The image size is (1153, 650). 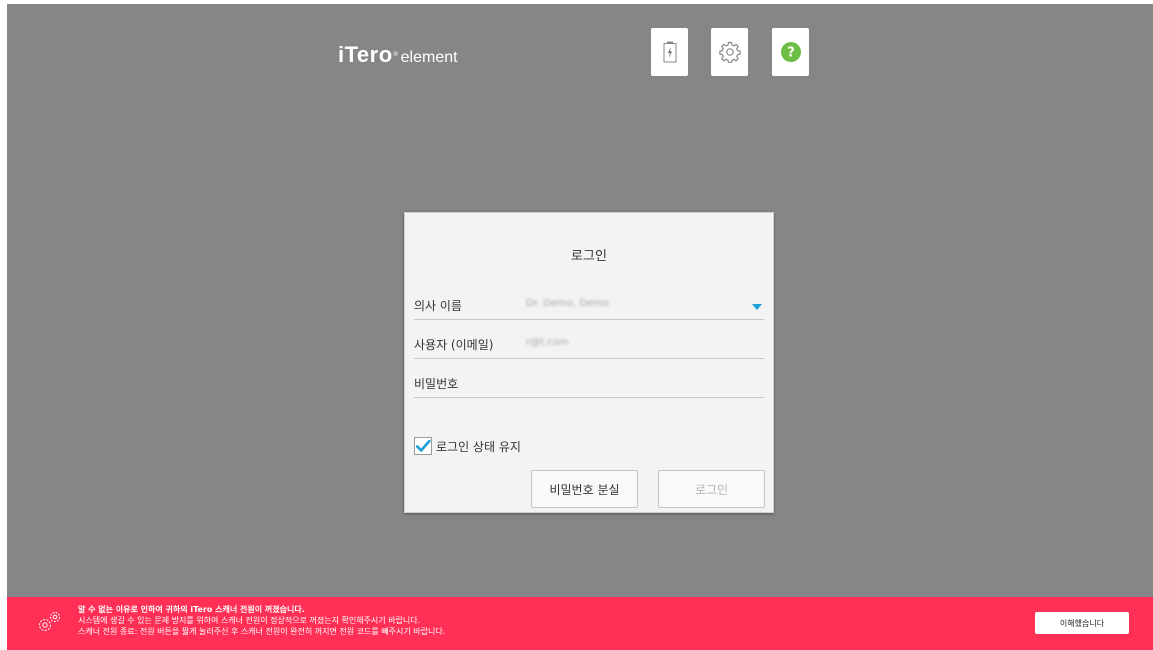 I want to click on settings-button, so click(x=729, y=52).